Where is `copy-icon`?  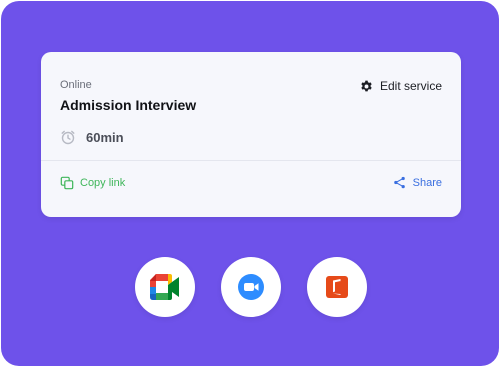
copy-icon is located at coordinates (67, 183).